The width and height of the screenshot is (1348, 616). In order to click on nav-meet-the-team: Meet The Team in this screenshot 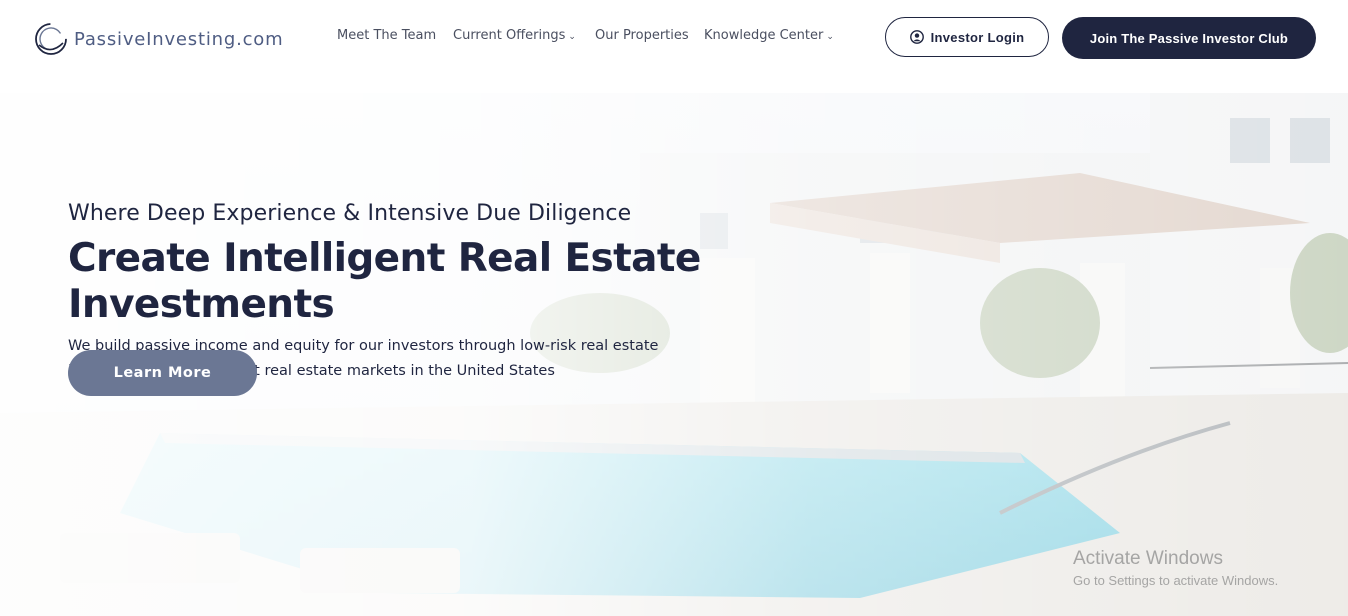, I will do `click(386, 35)`.